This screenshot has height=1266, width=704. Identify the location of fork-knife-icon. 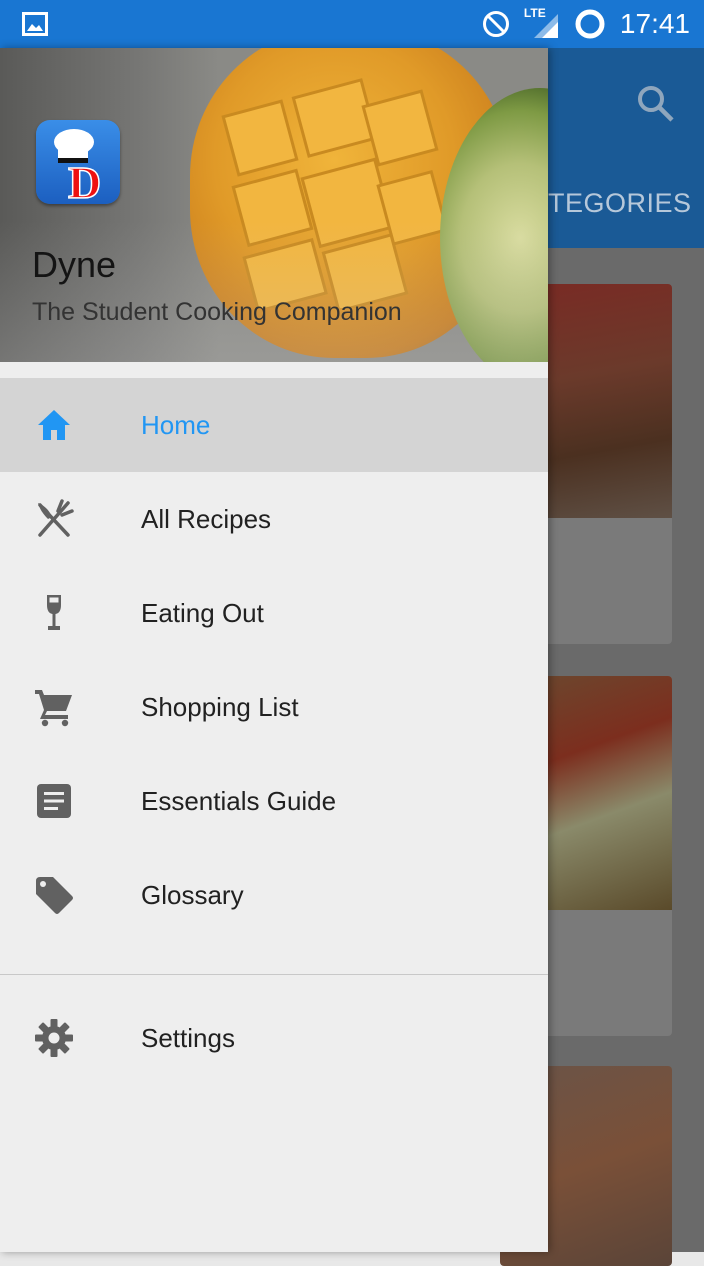
(56, 518).